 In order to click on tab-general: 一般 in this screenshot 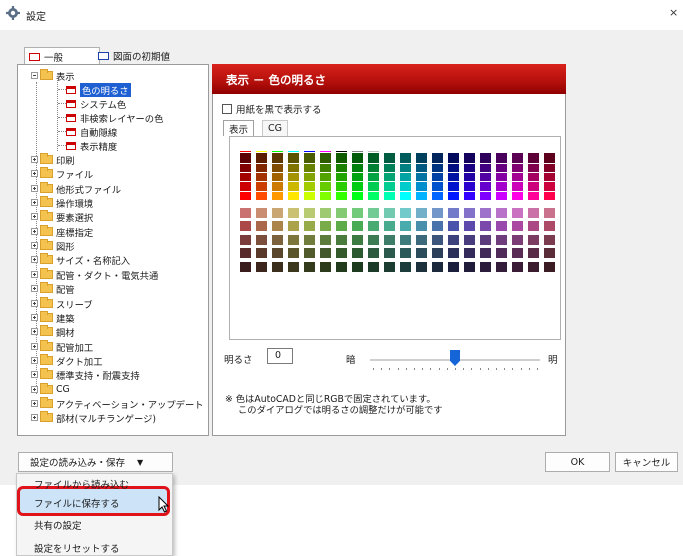, I will do `click(62, 56)`.